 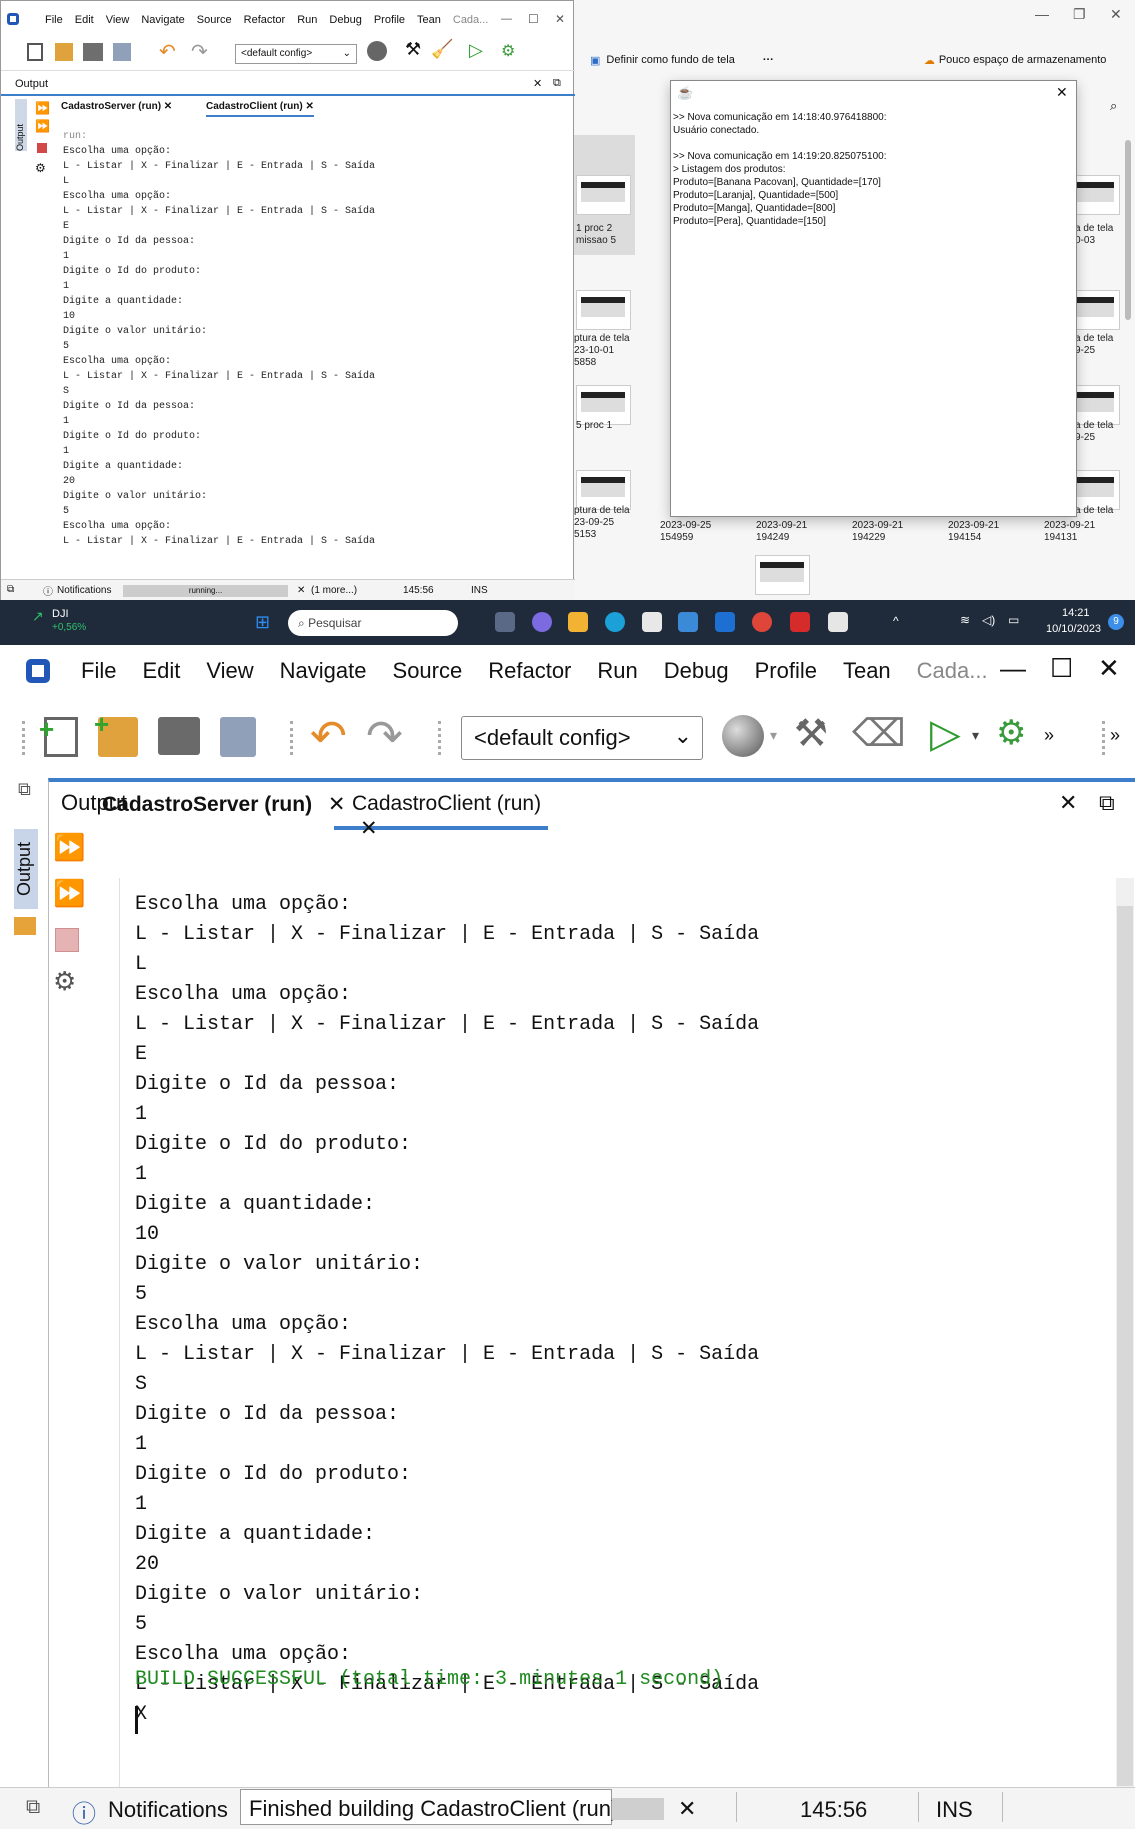 I want to click on build-hammer-icon: ⚒, so click(x=811, y=733).